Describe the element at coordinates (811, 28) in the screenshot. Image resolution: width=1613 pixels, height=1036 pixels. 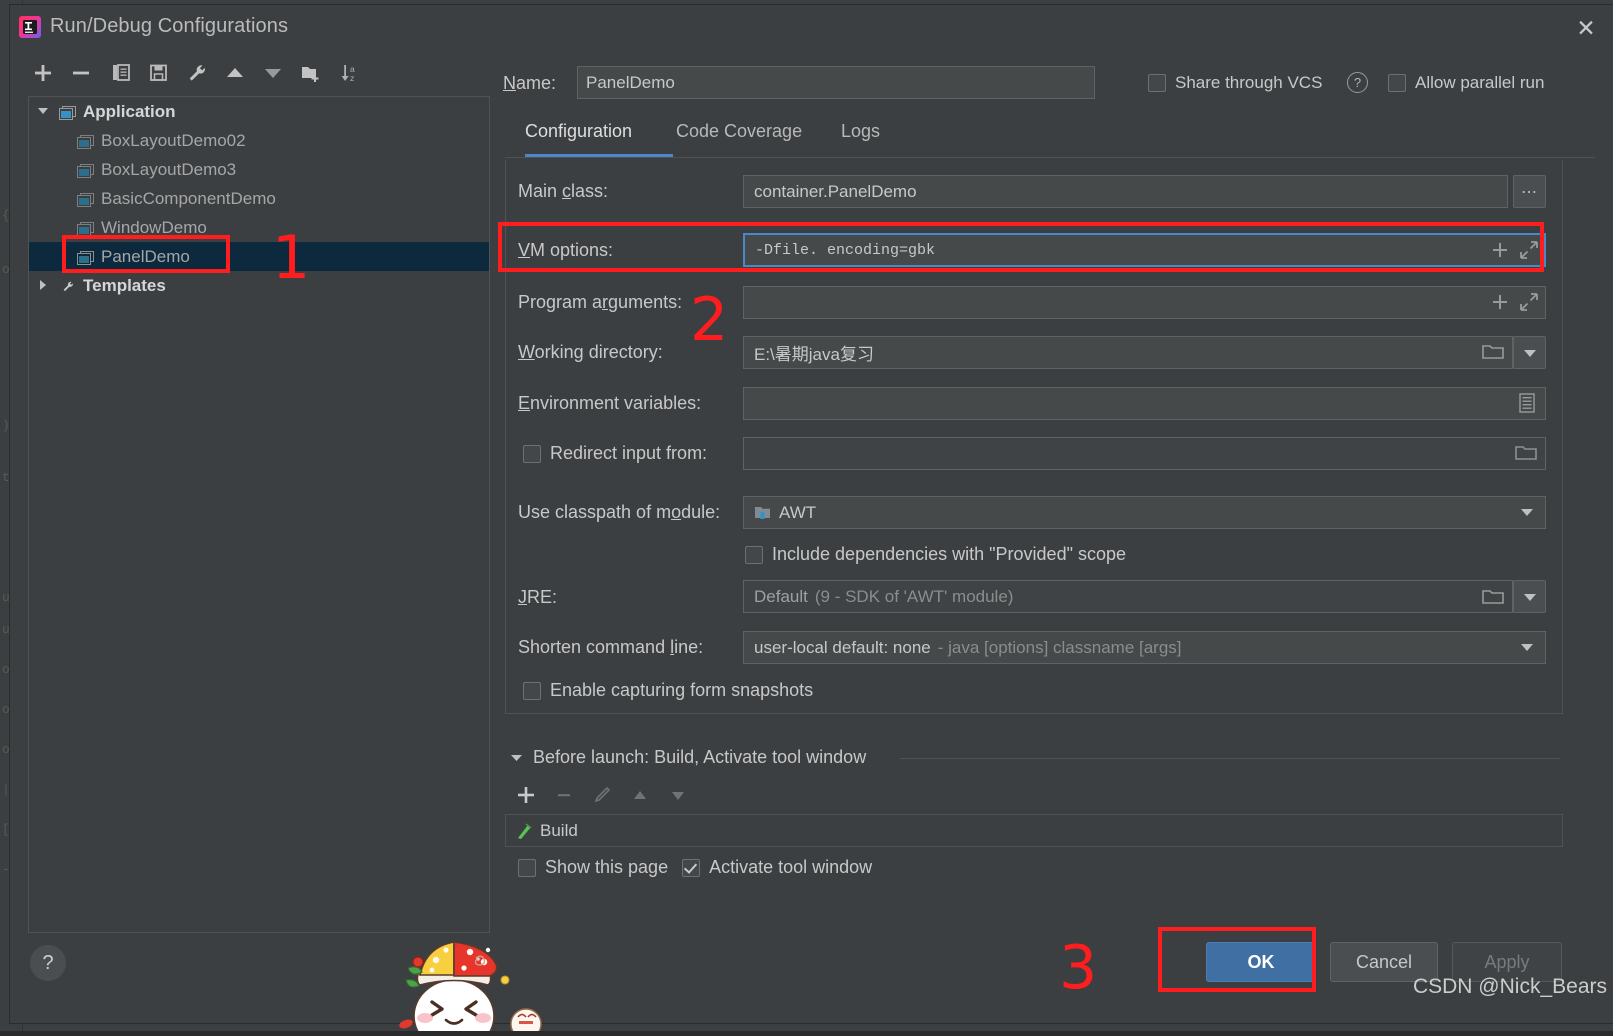
I see `dialog-titlebar: Run/Debug Configurations ✕` at that location.